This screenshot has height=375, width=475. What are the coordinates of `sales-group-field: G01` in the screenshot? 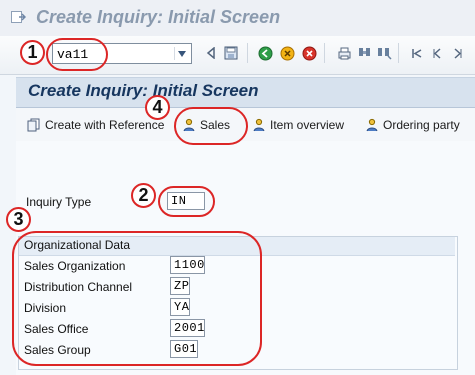 It's located at (184, 349).